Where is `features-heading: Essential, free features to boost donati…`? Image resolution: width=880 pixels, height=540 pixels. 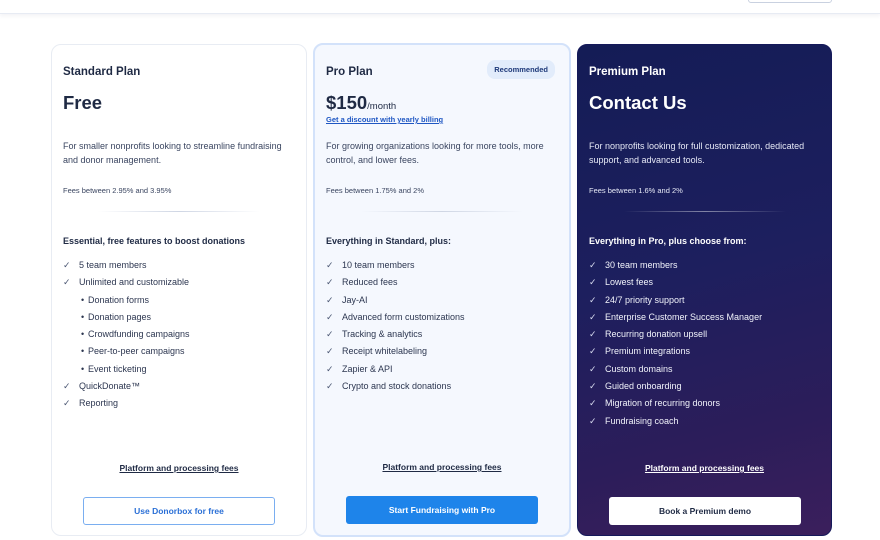
features-heading: Essential, free features to boost donati… is located at coordinates (154, 241).